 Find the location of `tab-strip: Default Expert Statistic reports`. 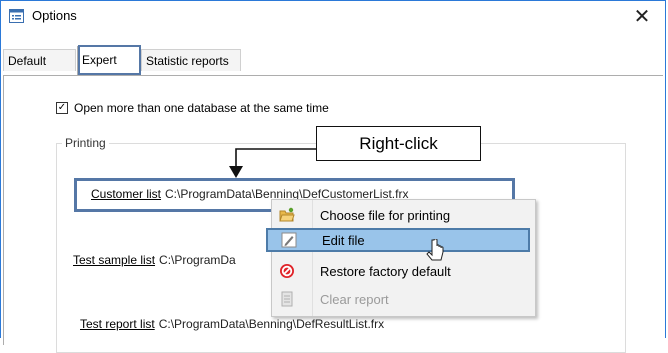

tab-strip: Default Expert Statistic reports is located at coordinates (333, 60).